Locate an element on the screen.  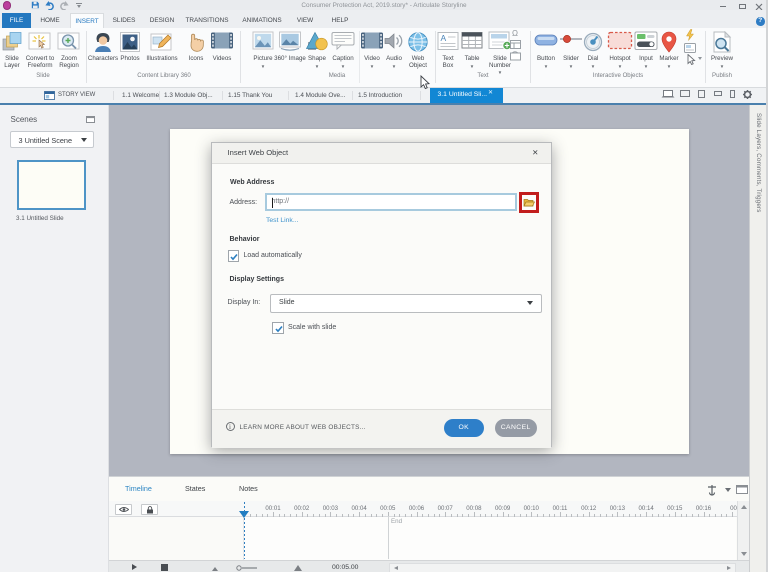
svg-text: A is located at coordinates (444, 38).